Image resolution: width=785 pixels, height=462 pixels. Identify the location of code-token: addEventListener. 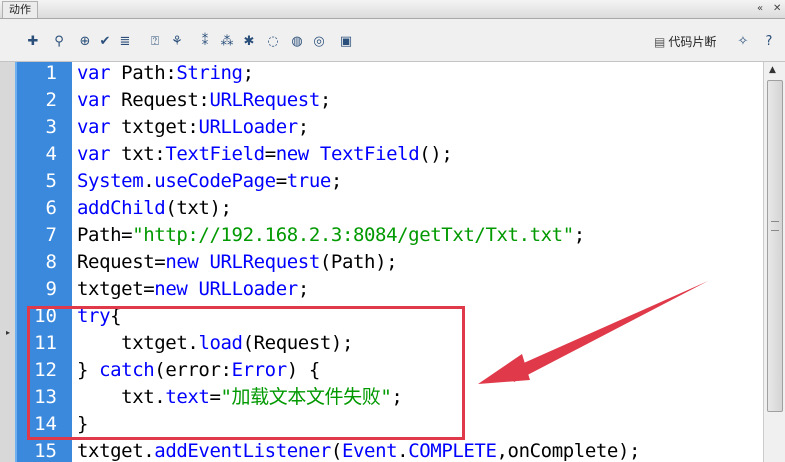
(242, 451).